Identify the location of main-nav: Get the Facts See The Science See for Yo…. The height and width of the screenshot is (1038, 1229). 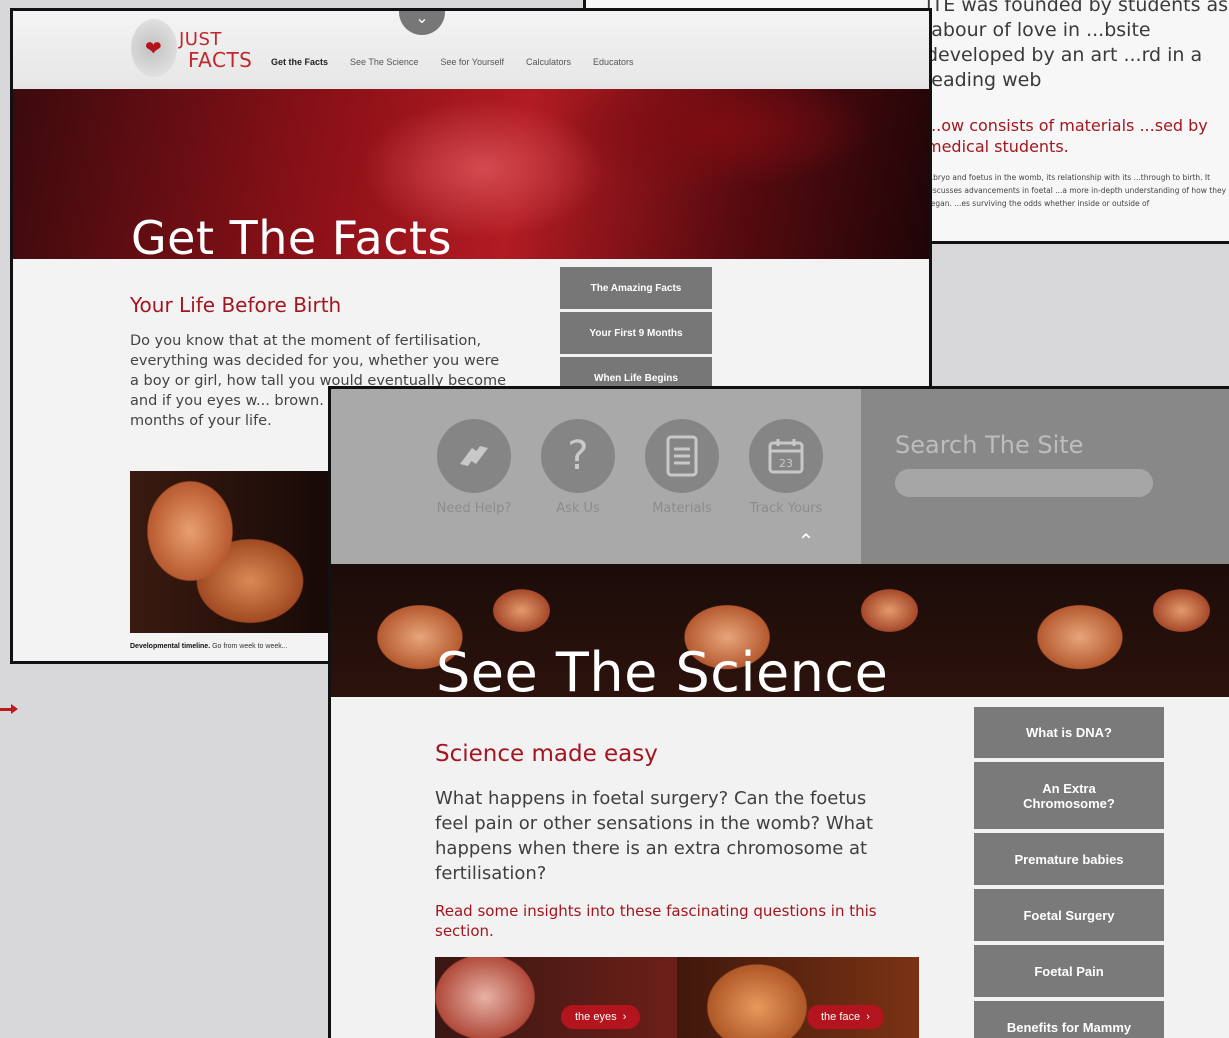
(452, 62).